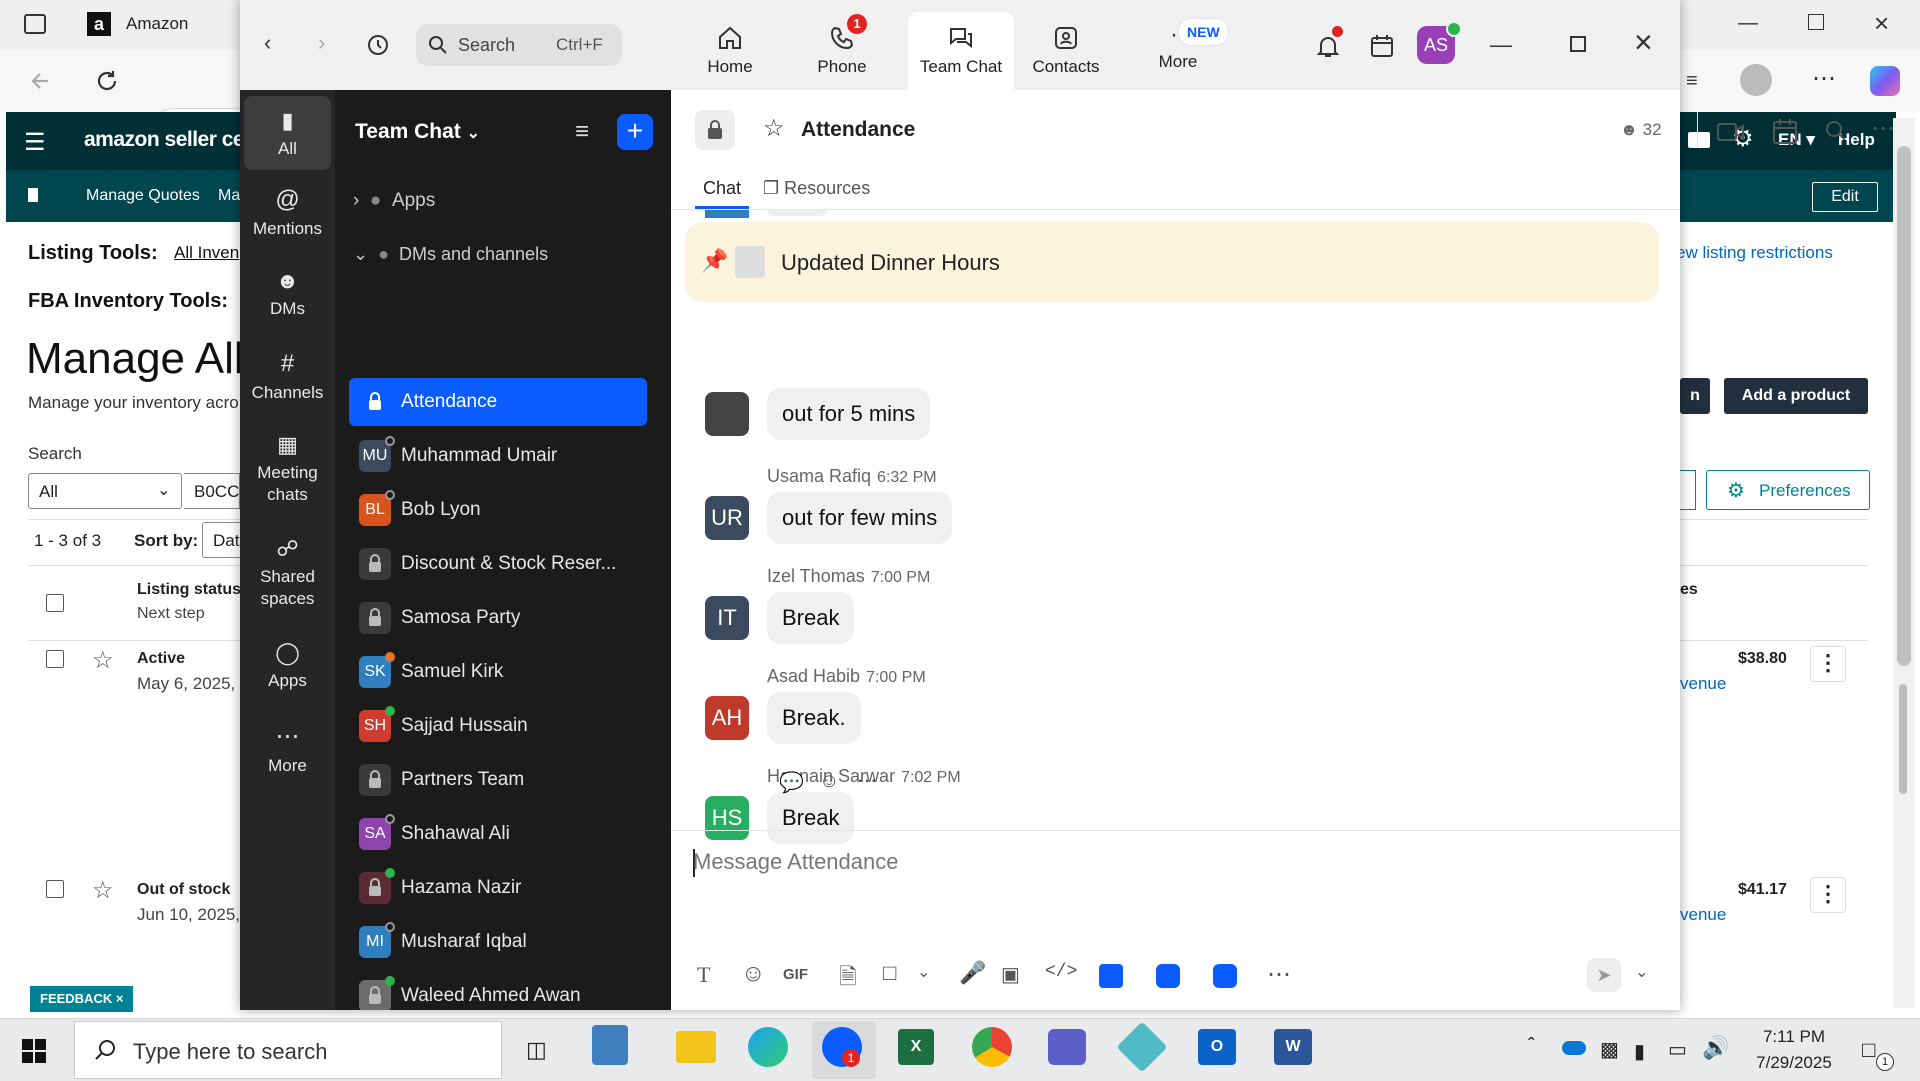 The height and width of the screenshot is (1081, 1920). Describe the element at coordinates (1699, 140) in the screenshot. I see `mail-icon` at that location.